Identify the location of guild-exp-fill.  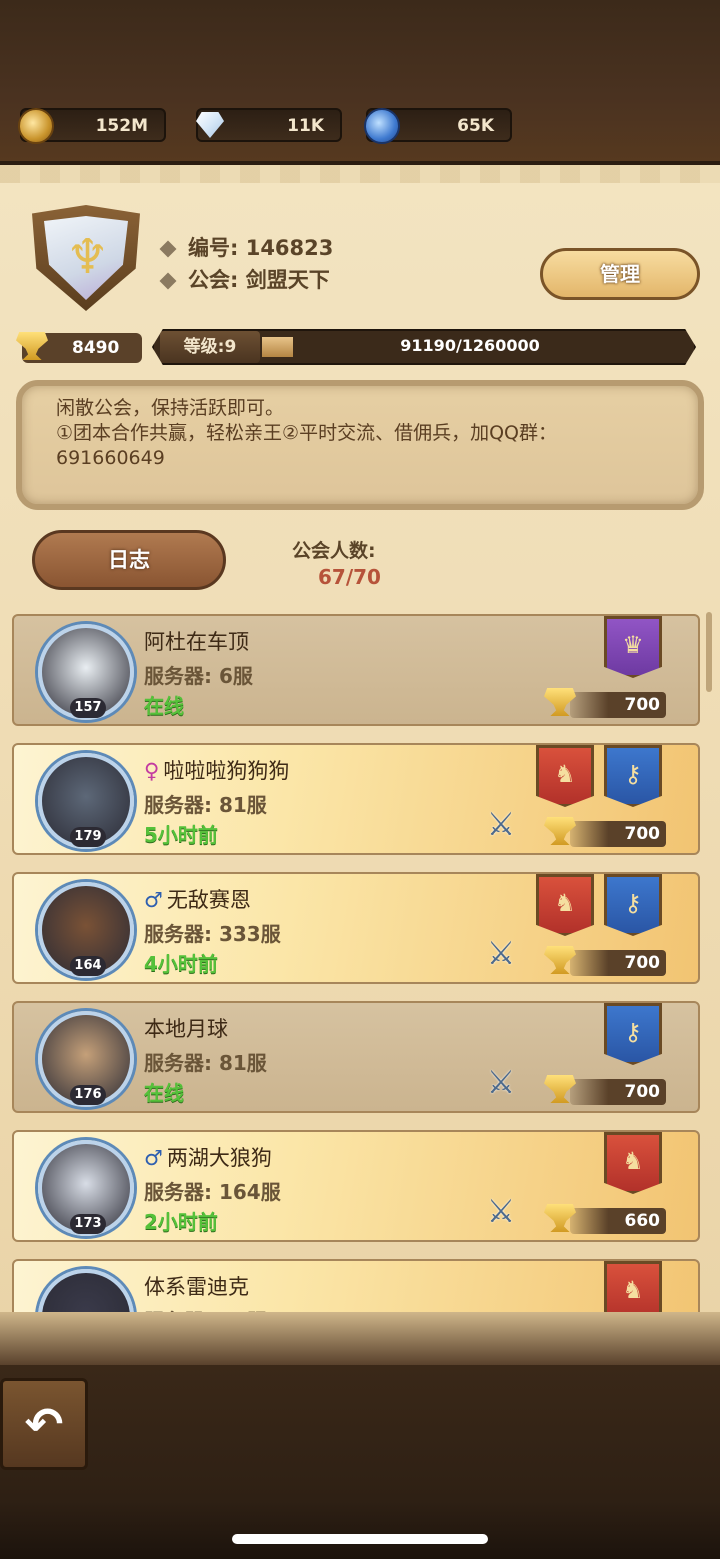
(277, 347).